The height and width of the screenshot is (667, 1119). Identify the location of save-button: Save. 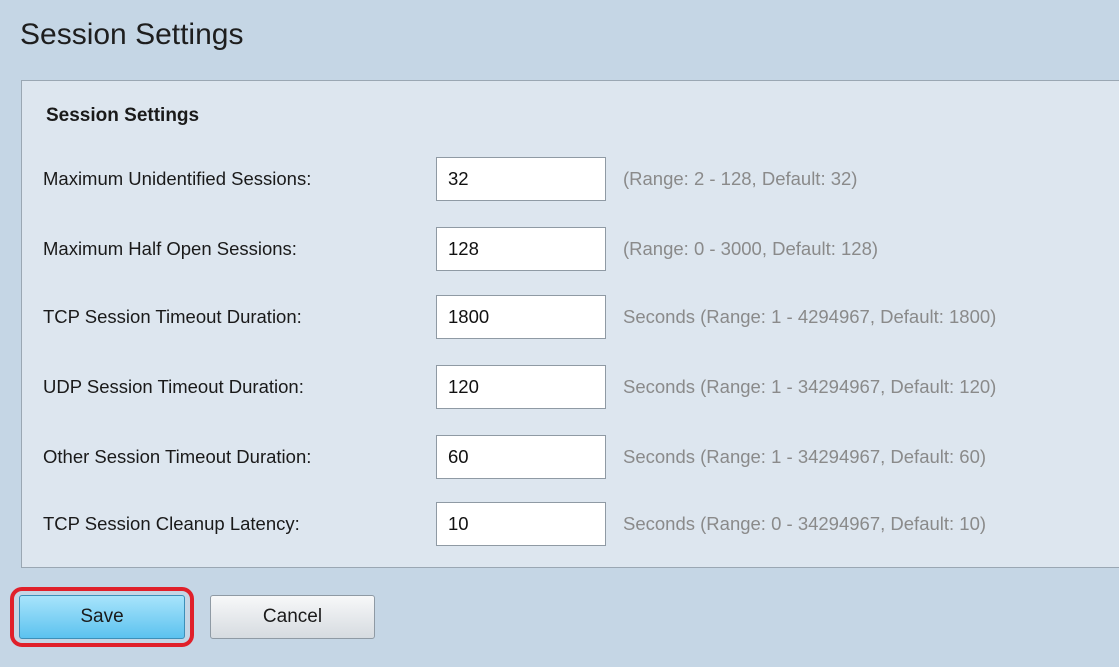
(102, 617).